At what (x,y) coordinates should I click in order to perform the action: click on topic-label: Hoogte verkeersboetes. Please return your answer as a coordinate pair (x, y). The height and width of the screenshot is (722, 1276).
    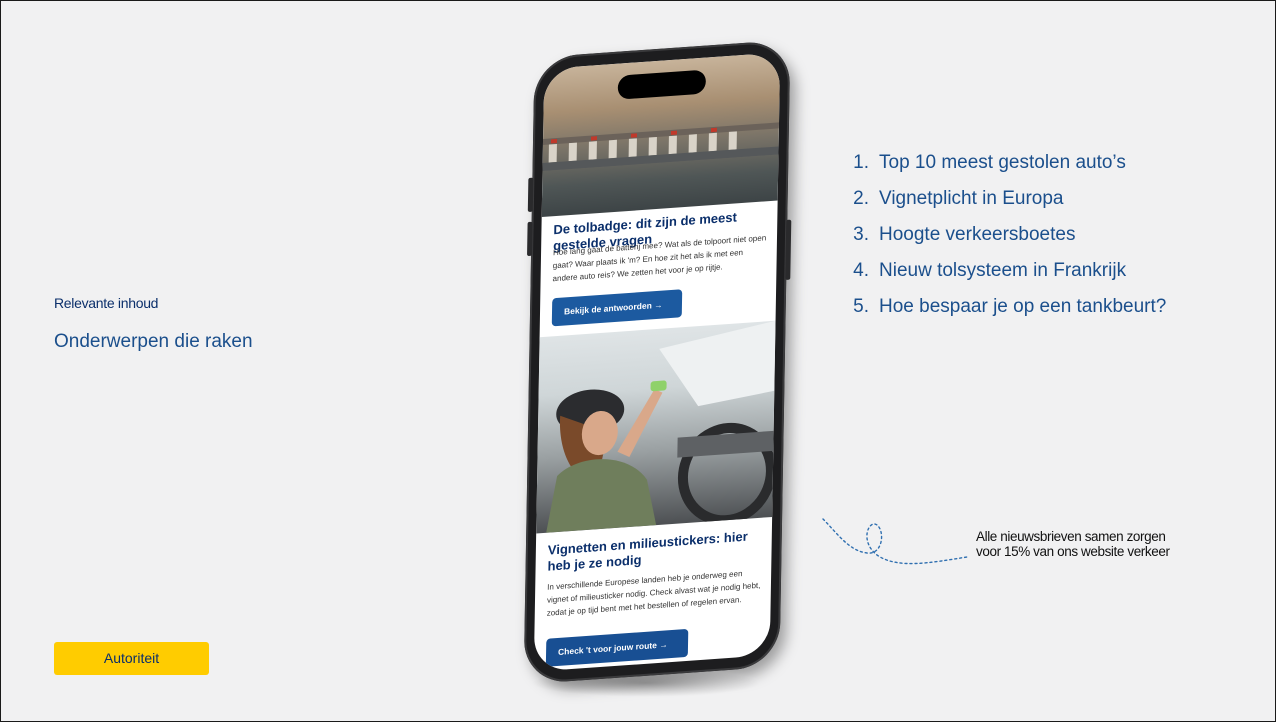
    Looking at the image, I should click on (977, 234).